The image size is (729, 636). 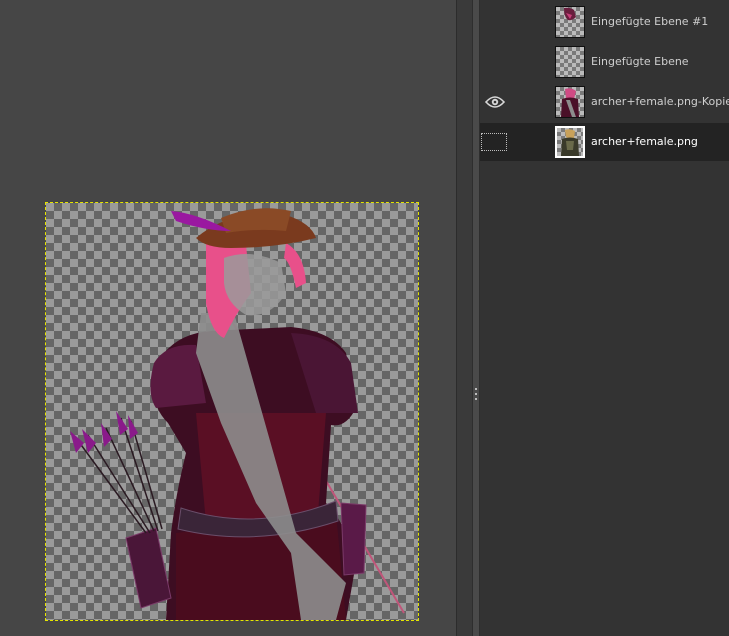 I want to click on layer-chain-toggle, so click(x=494, y=142).